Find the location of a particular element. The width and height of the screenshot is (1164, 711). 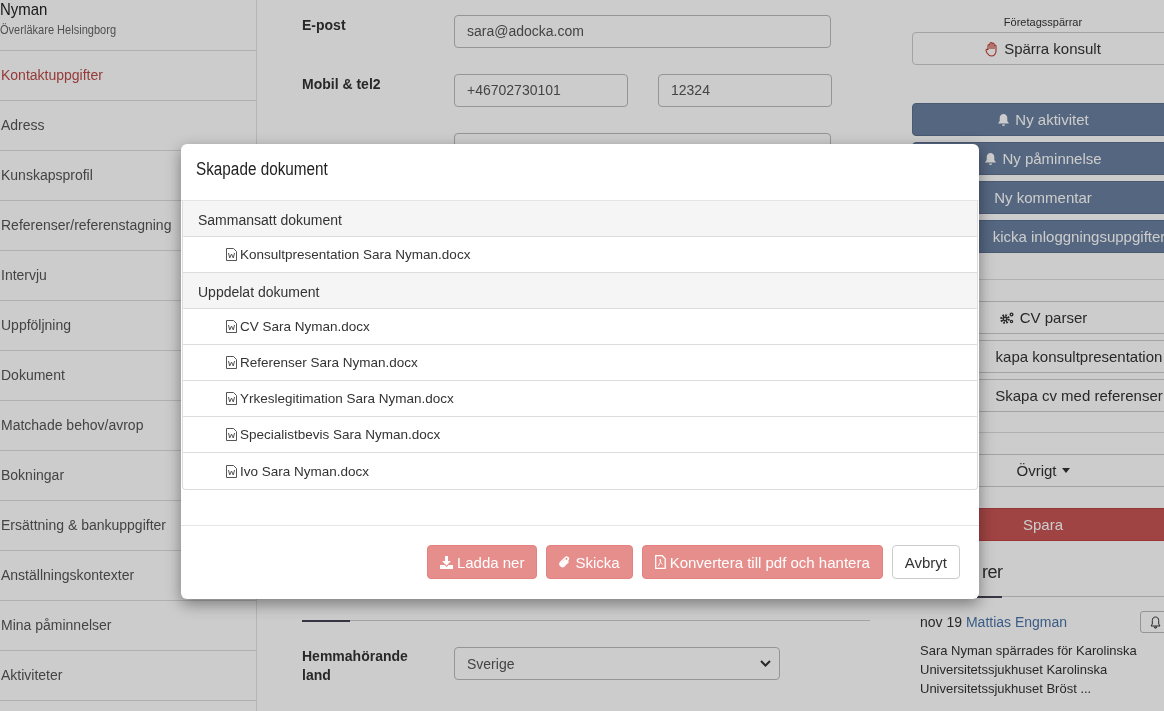

sidebar-item: Mina påminnelser is located at coordinates (128, 626).